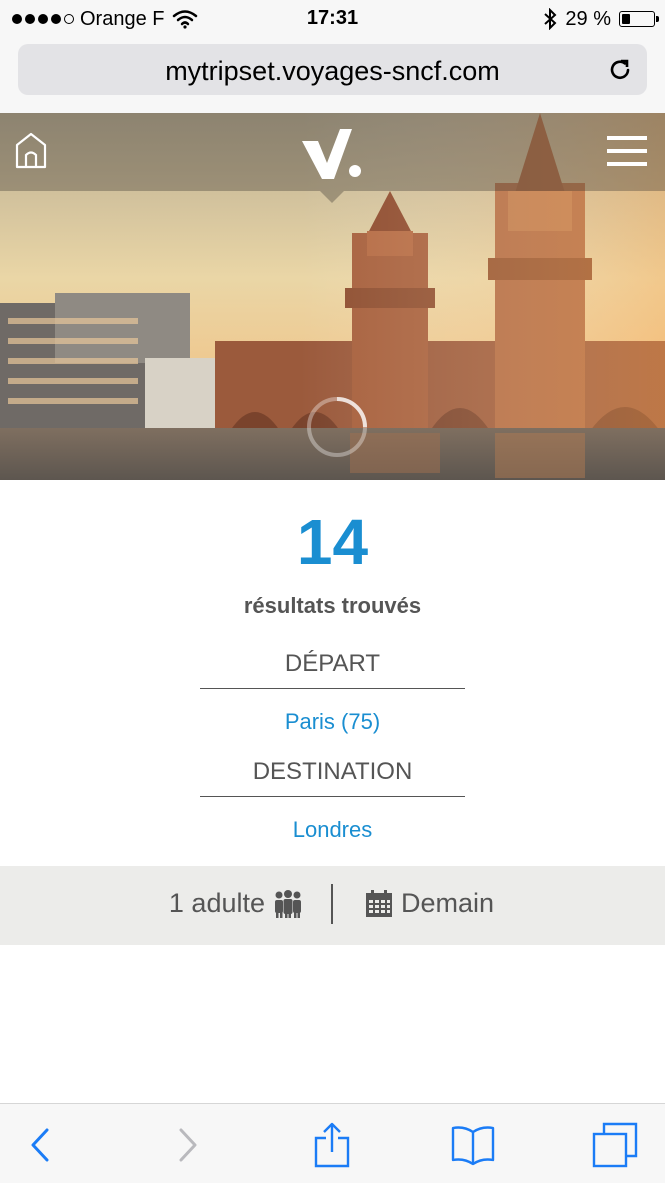 This screenshot has width=665, height=1183. I want to click on destination-value: Londres, so click(332, 830).